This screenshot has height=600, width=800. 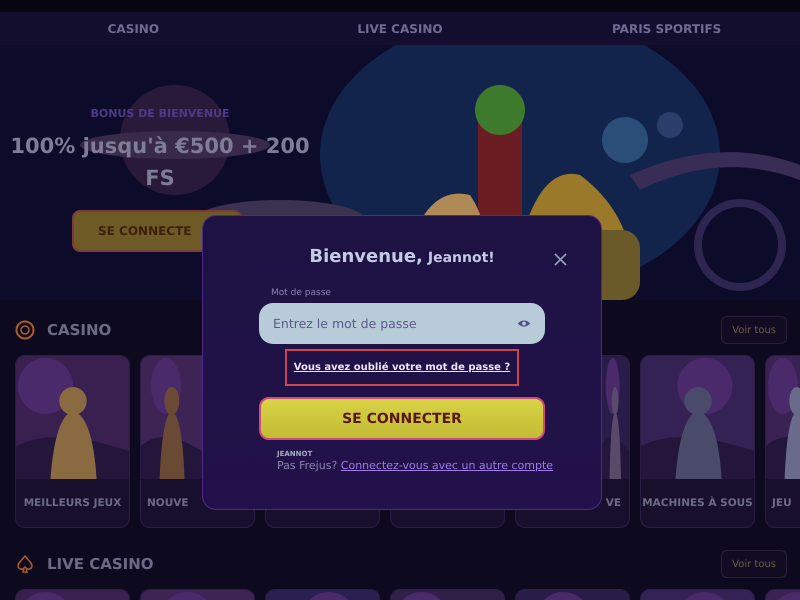 I want to click on close-icon, so click(x=560, y=259).